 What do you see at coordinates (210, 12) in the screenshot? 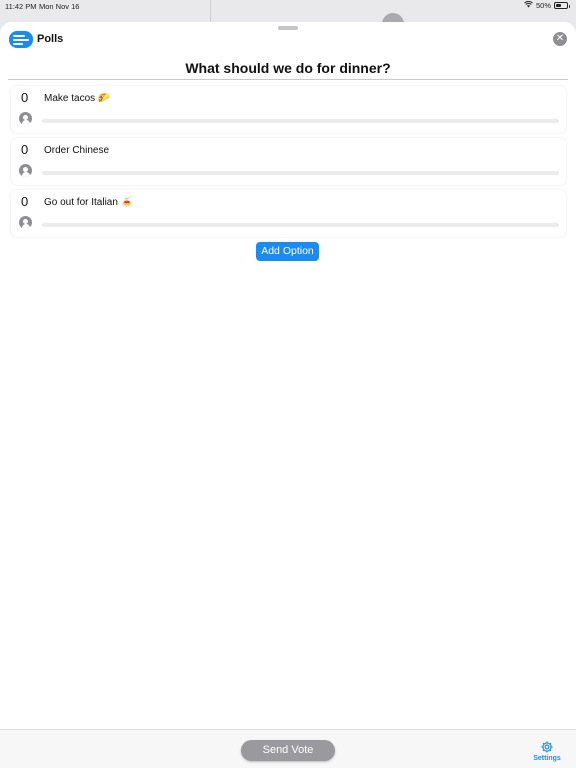
I see `background-divider` at bounding box center [210, 12].